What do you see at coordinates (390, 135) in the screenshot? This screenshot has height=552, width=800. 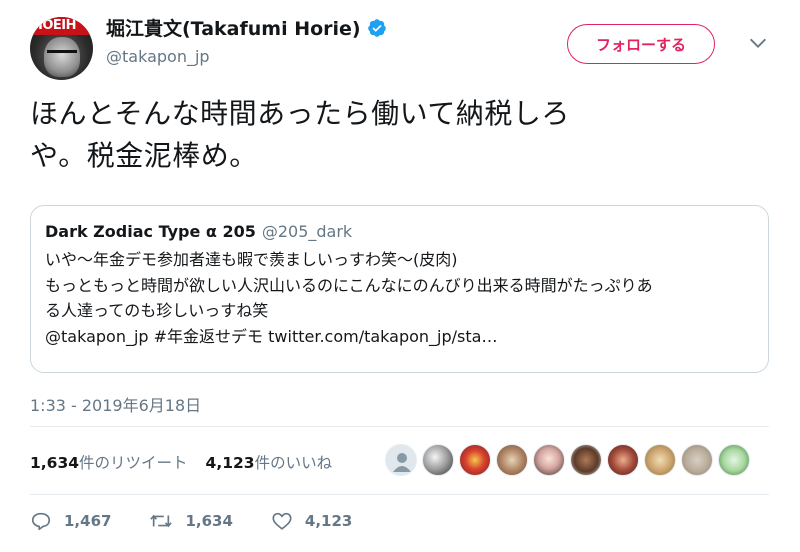 I see `tweet-text: ほんとそんな時間あったら働いて納税しろ や。税金泥棒め。` at bounding box center [390, 135].